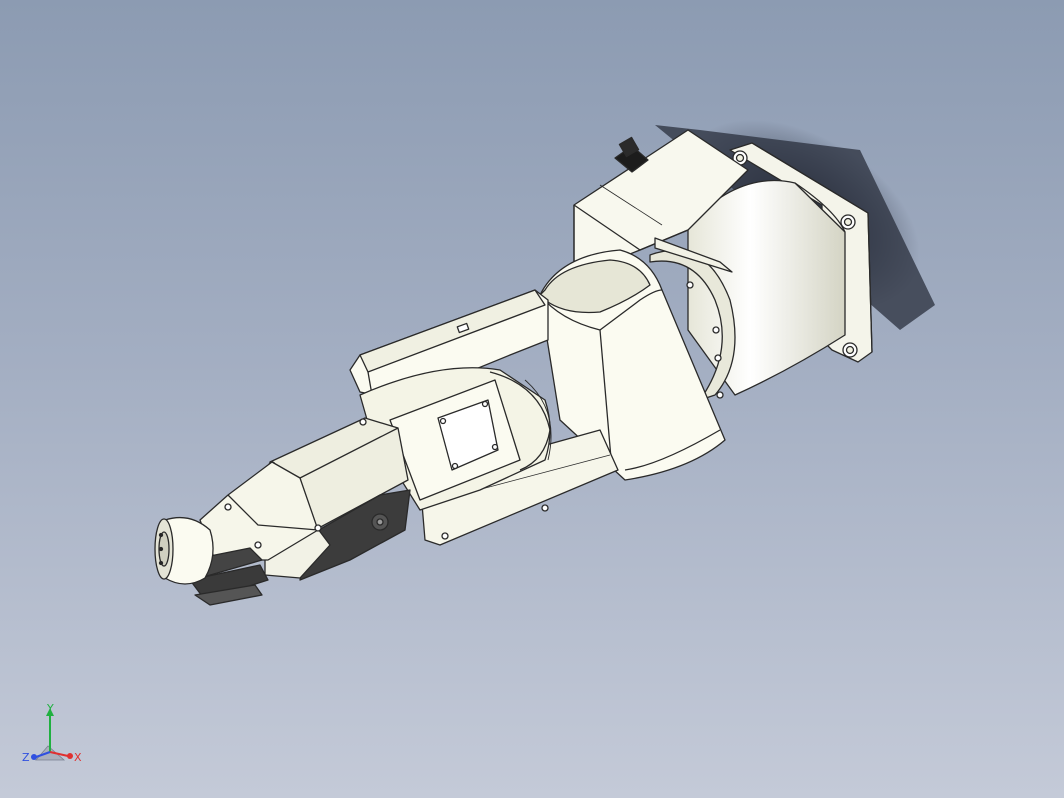 The width and height of the screenshot is (1064, 798). What do you see at coordinates (34, 757) in the screenshot?
I see `z-axis-tip` at bounding box center [34, 757].